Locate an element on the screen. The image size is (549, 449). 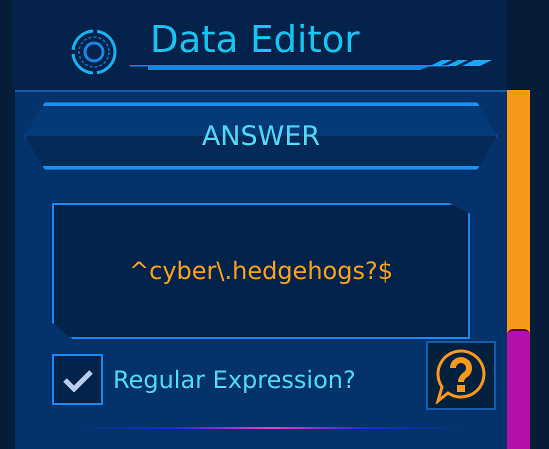
regex-checkbox is located at coordinates (77, 379).